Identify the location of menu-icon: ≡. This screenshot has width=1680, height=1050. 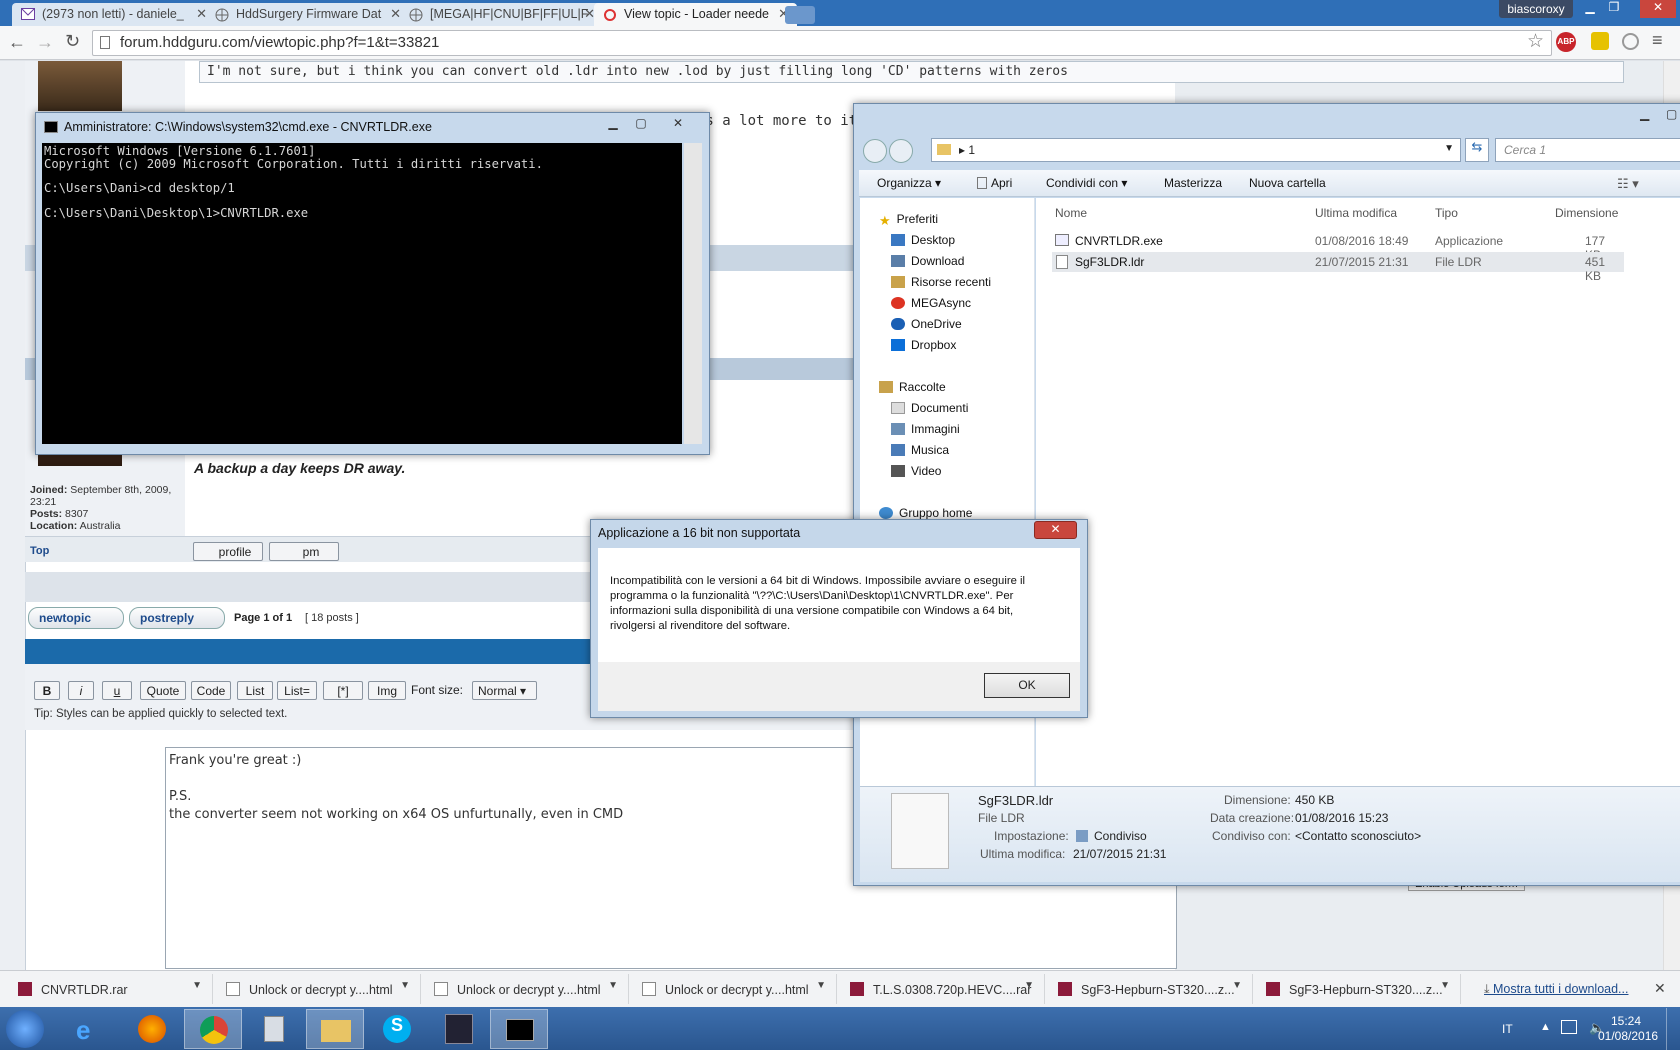
(1657, 40).